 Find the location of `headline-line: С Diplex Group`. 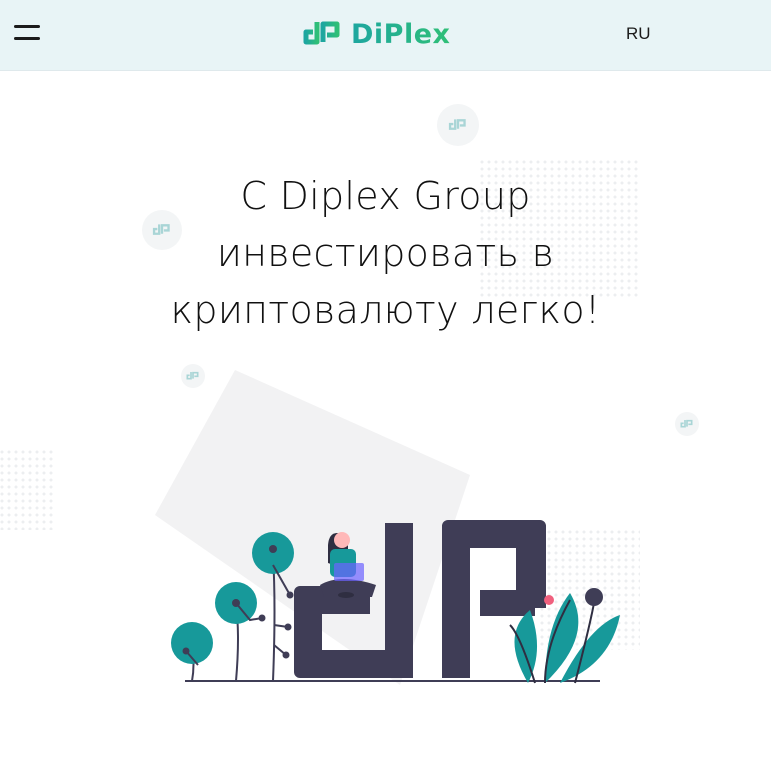

headline-line: С Diplex Group is located at coordinates (385, 196).